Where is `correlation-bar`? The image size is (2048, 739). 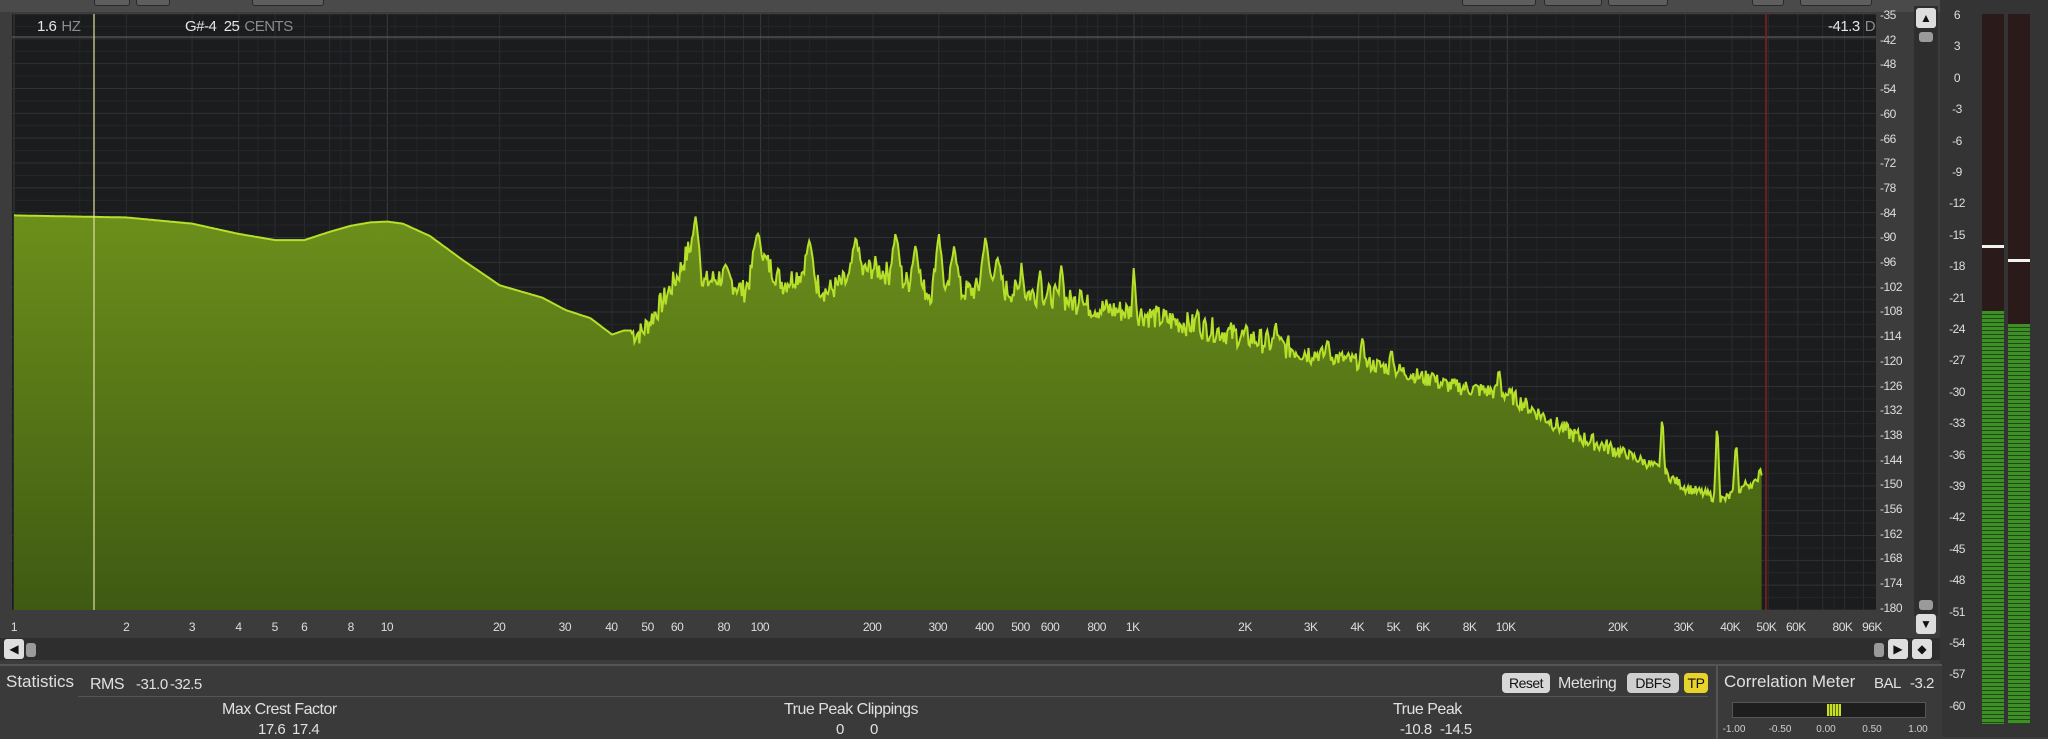
correlation-bar is located at coordinates (1829, 710).